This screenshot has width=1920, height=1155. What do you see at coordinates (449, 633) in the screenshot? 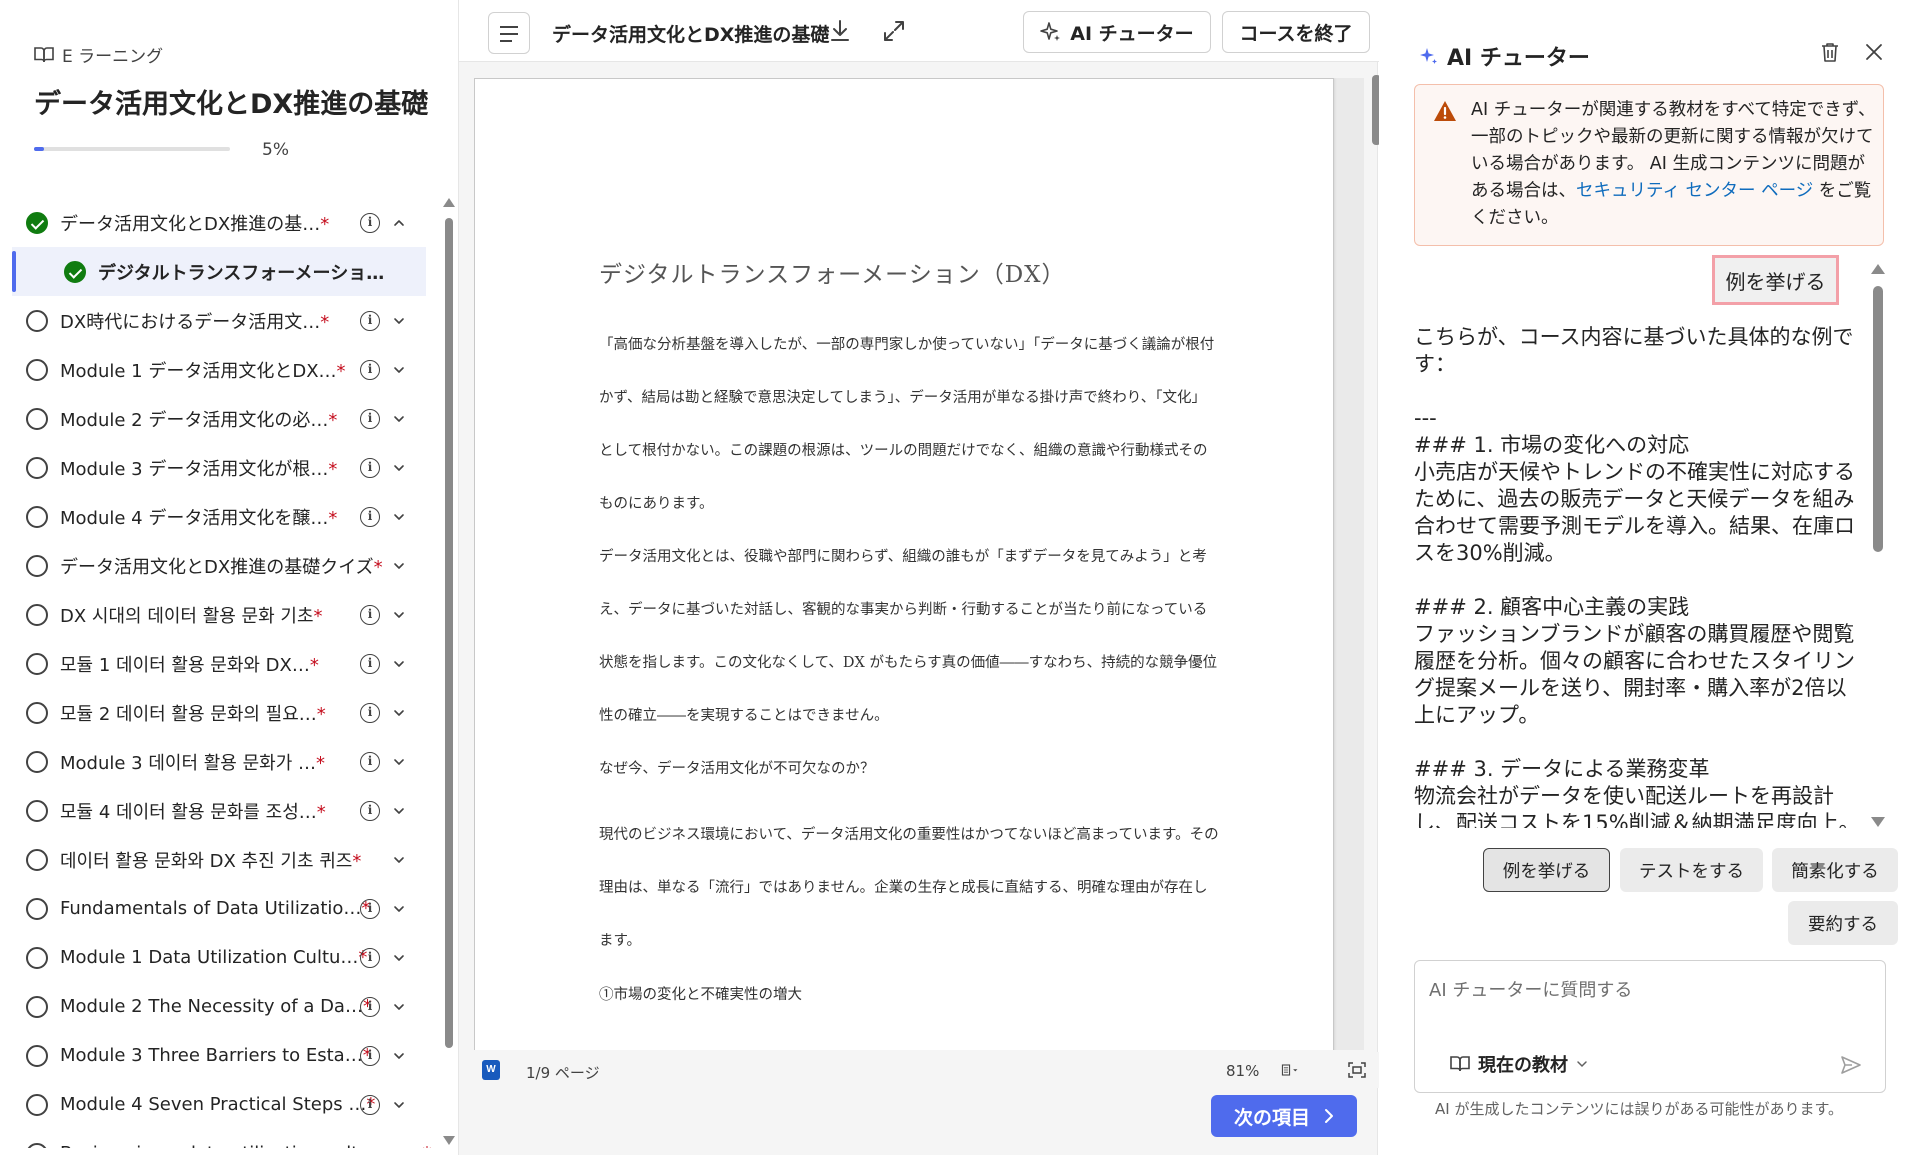
I see `scrollbar-thumb` at bounding box center [449, 633].